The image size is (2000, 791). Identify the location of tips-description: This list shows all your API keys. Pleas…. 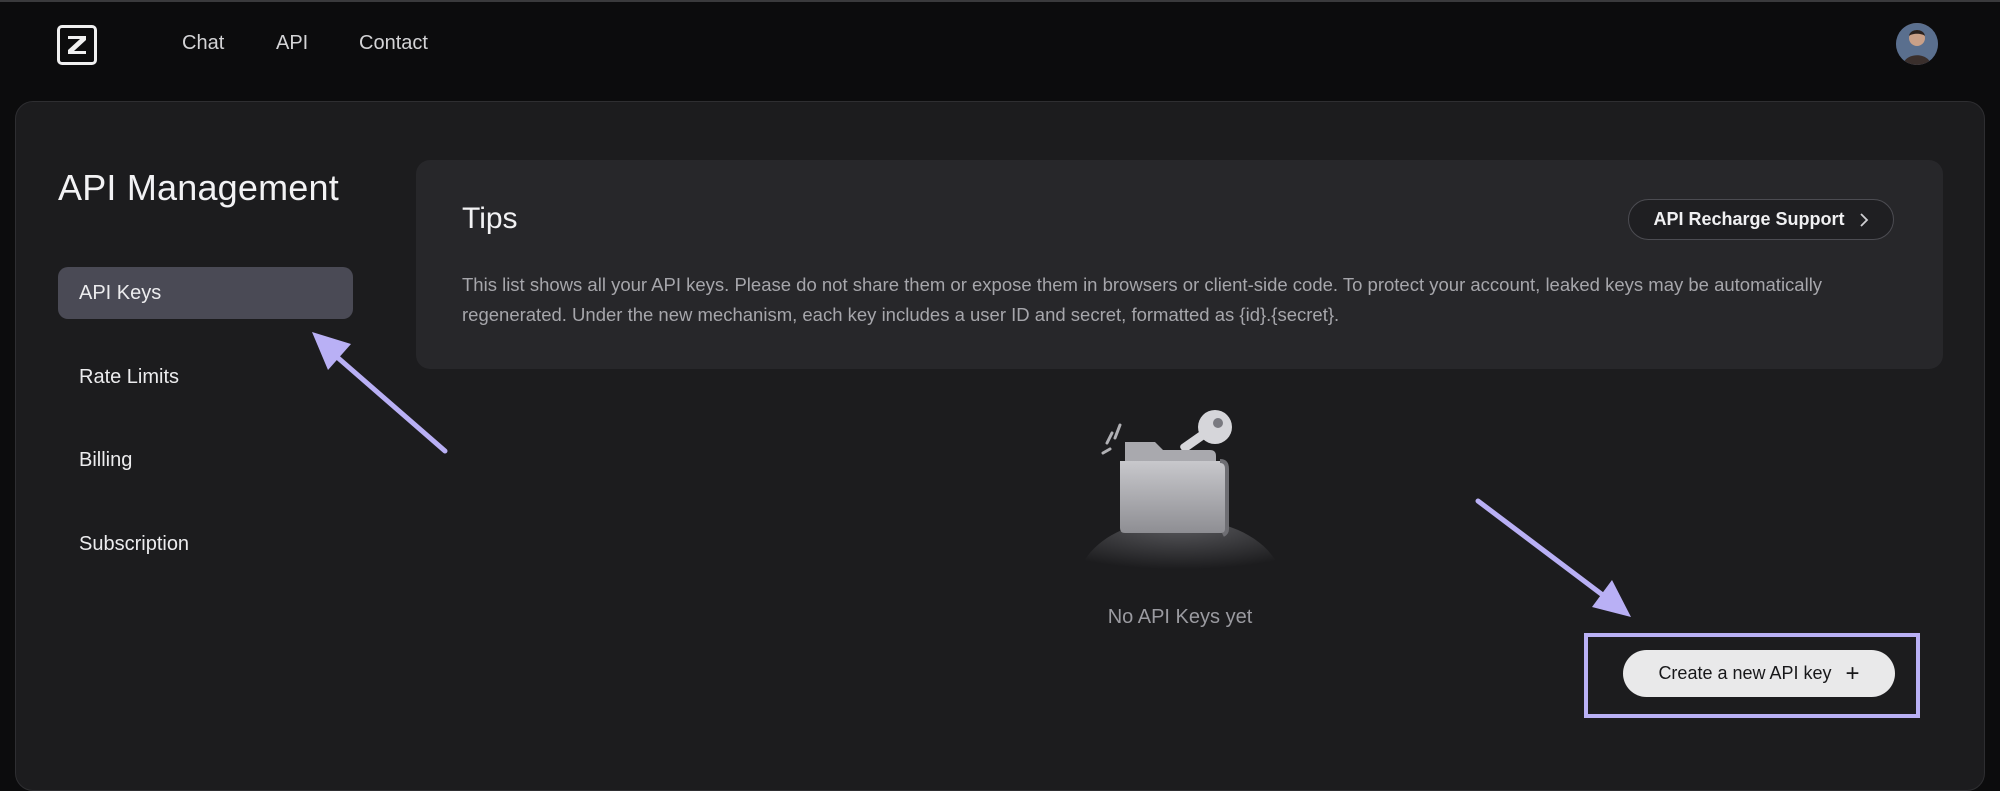
(1142, 299).